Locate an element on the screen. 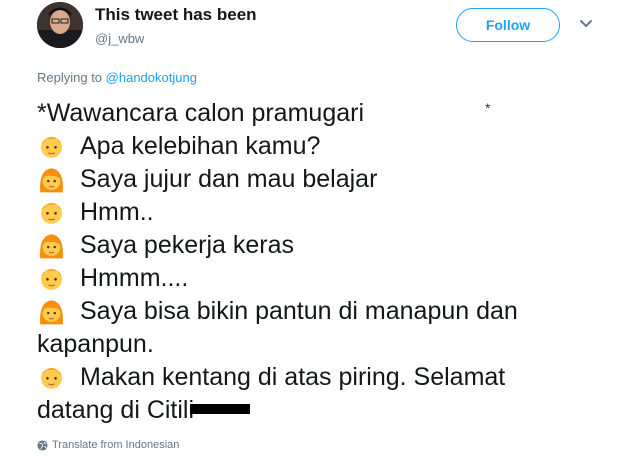  tweet-line: datang di Citili is located at coordinates (317, 410).